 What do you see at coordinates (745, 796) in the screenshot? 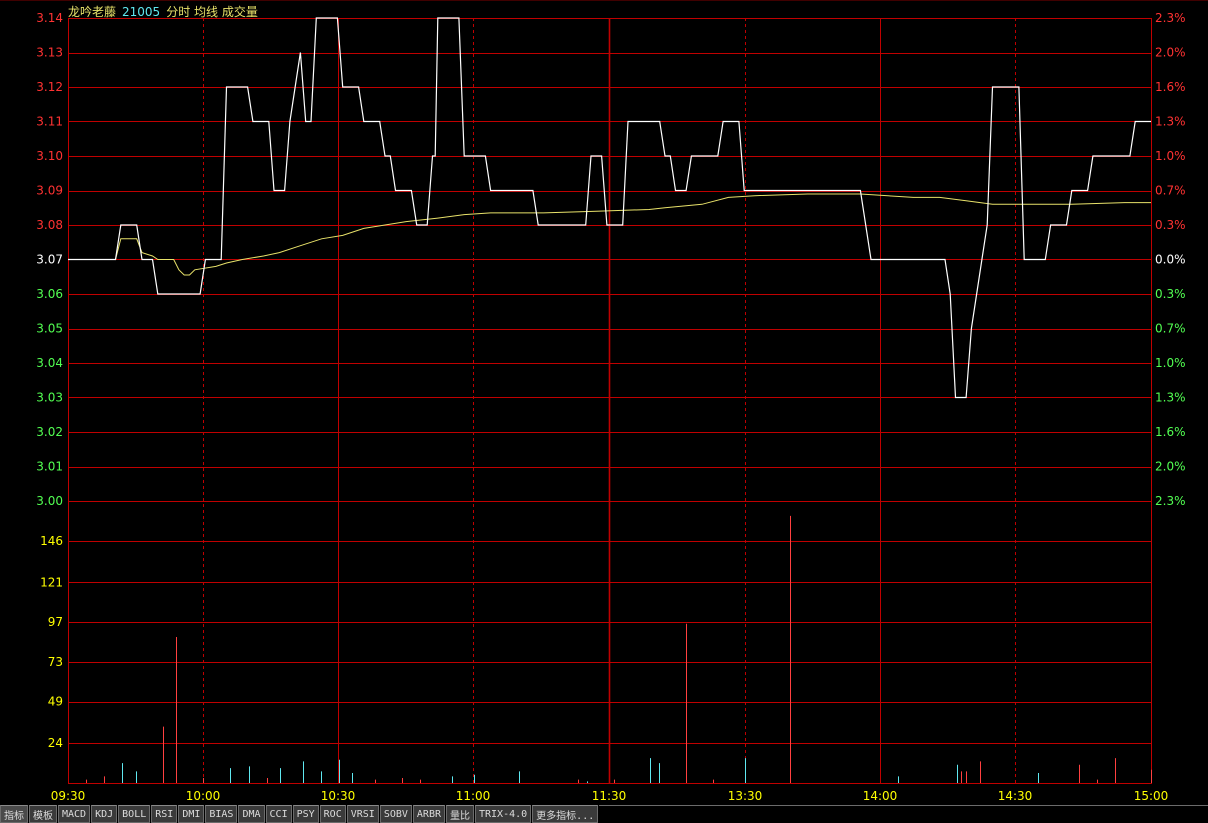
I see `time-tick-label: 13:30` at bounding box center [745, 796].